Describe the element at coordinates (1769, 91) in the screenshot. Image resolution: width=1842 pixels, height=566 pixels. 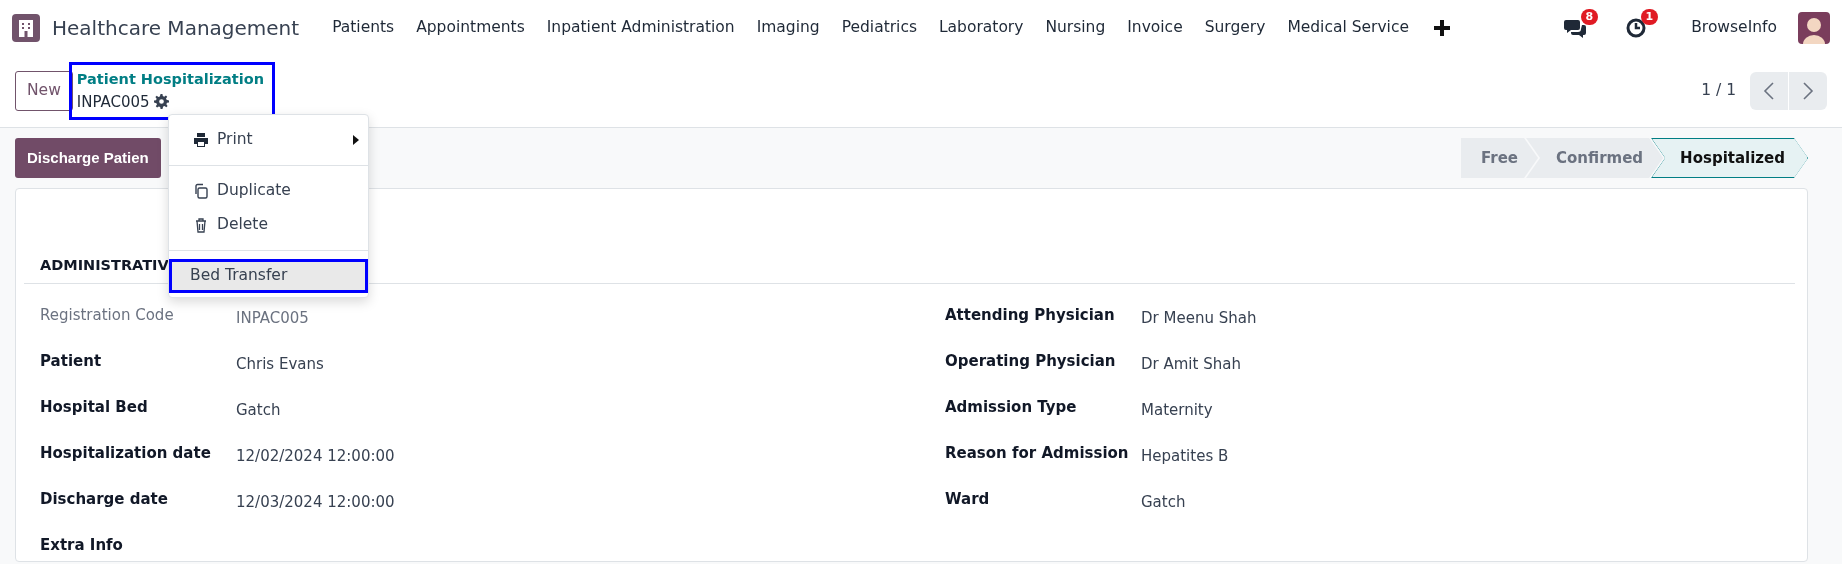
I see `chevron-left-icon` at that location.